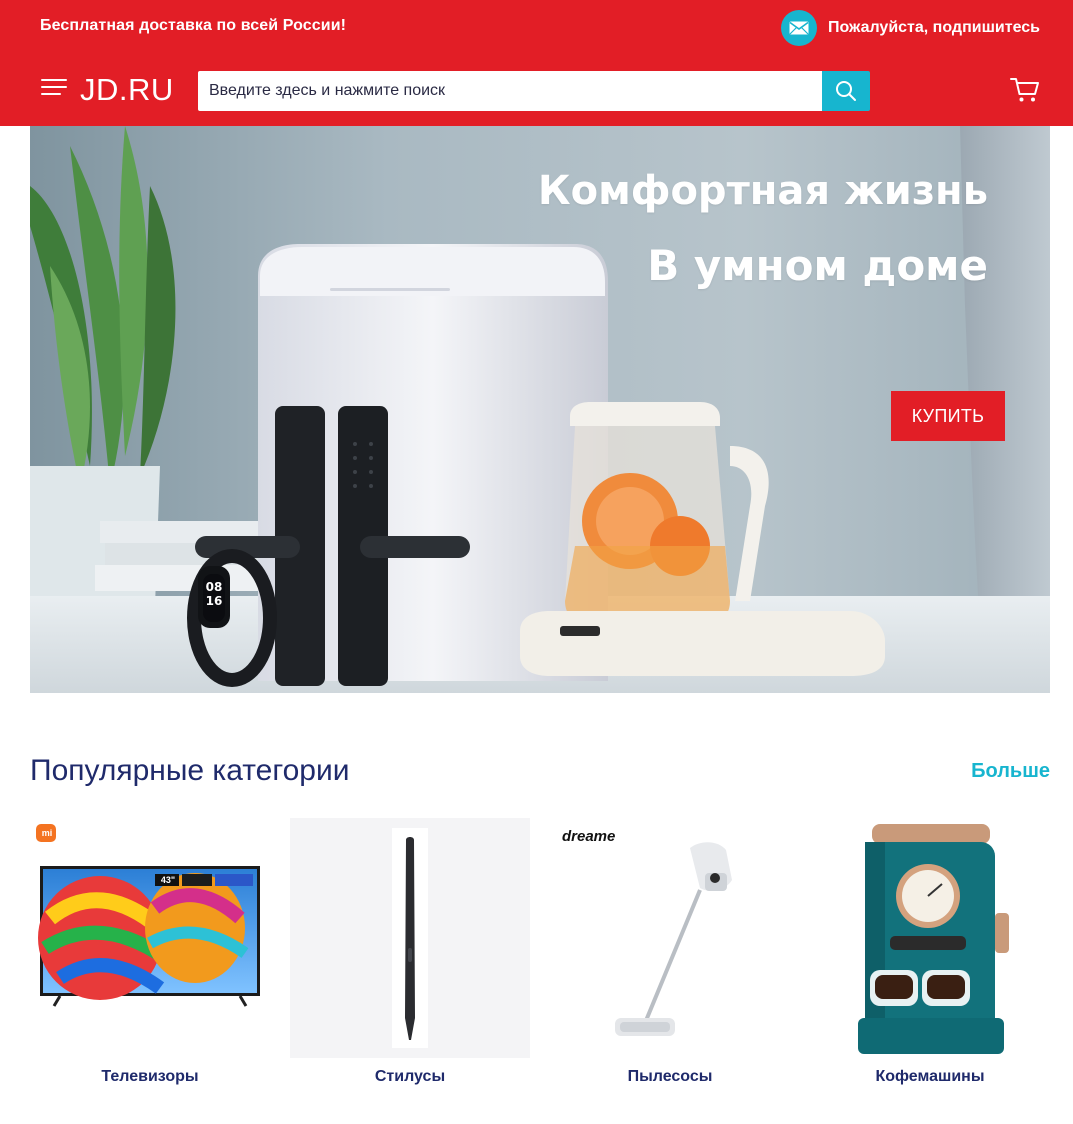  What do you see at coordinates (589, 836) in the screenshot?
I see `dreame-brand-logo: dreame` at bounding box center [589, 836].